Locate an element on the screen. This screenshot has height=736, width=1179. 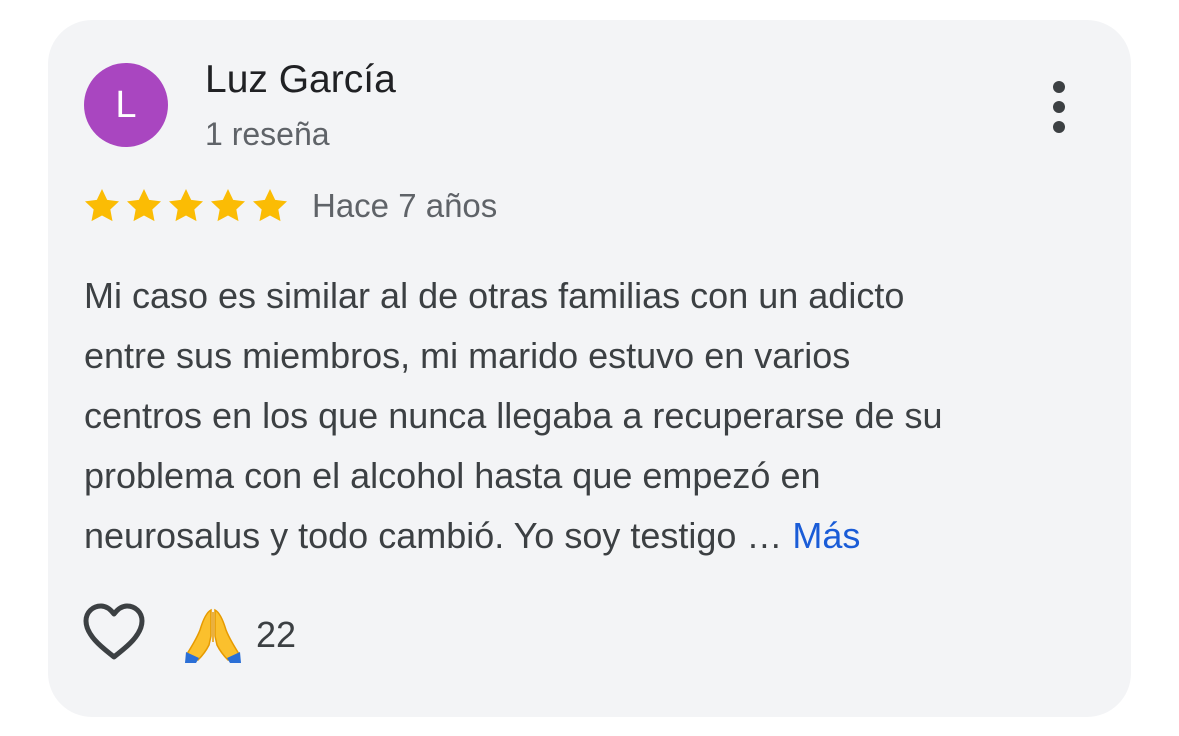
heart-outline-icon is located at coordinates (114, 631).